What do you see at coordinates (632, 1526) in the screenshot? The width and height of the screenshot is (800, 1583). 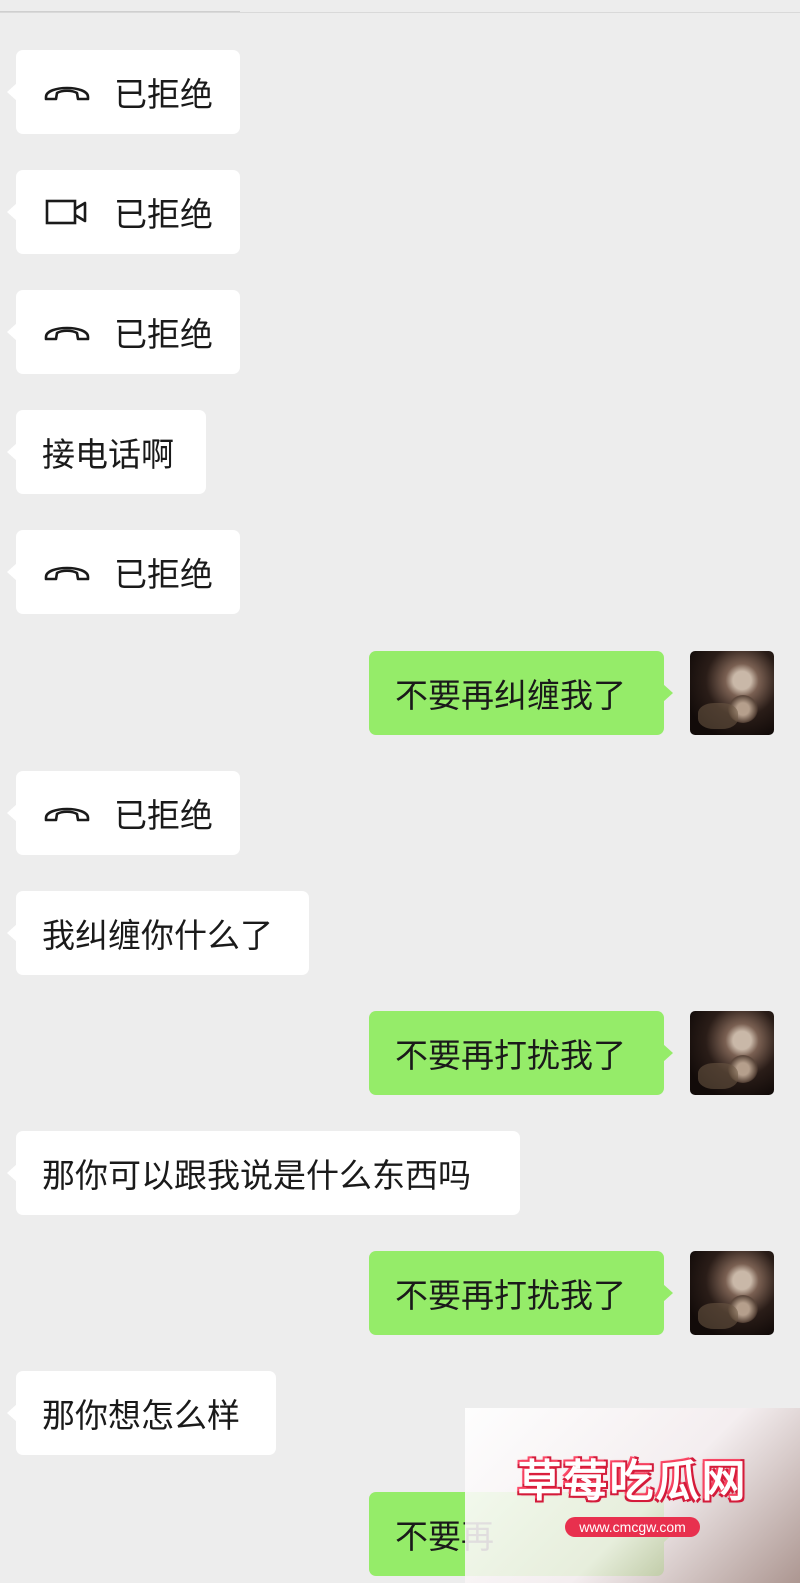 I see `watermark-url: www.cmcgw.com` at bounding box center [632, 1526].